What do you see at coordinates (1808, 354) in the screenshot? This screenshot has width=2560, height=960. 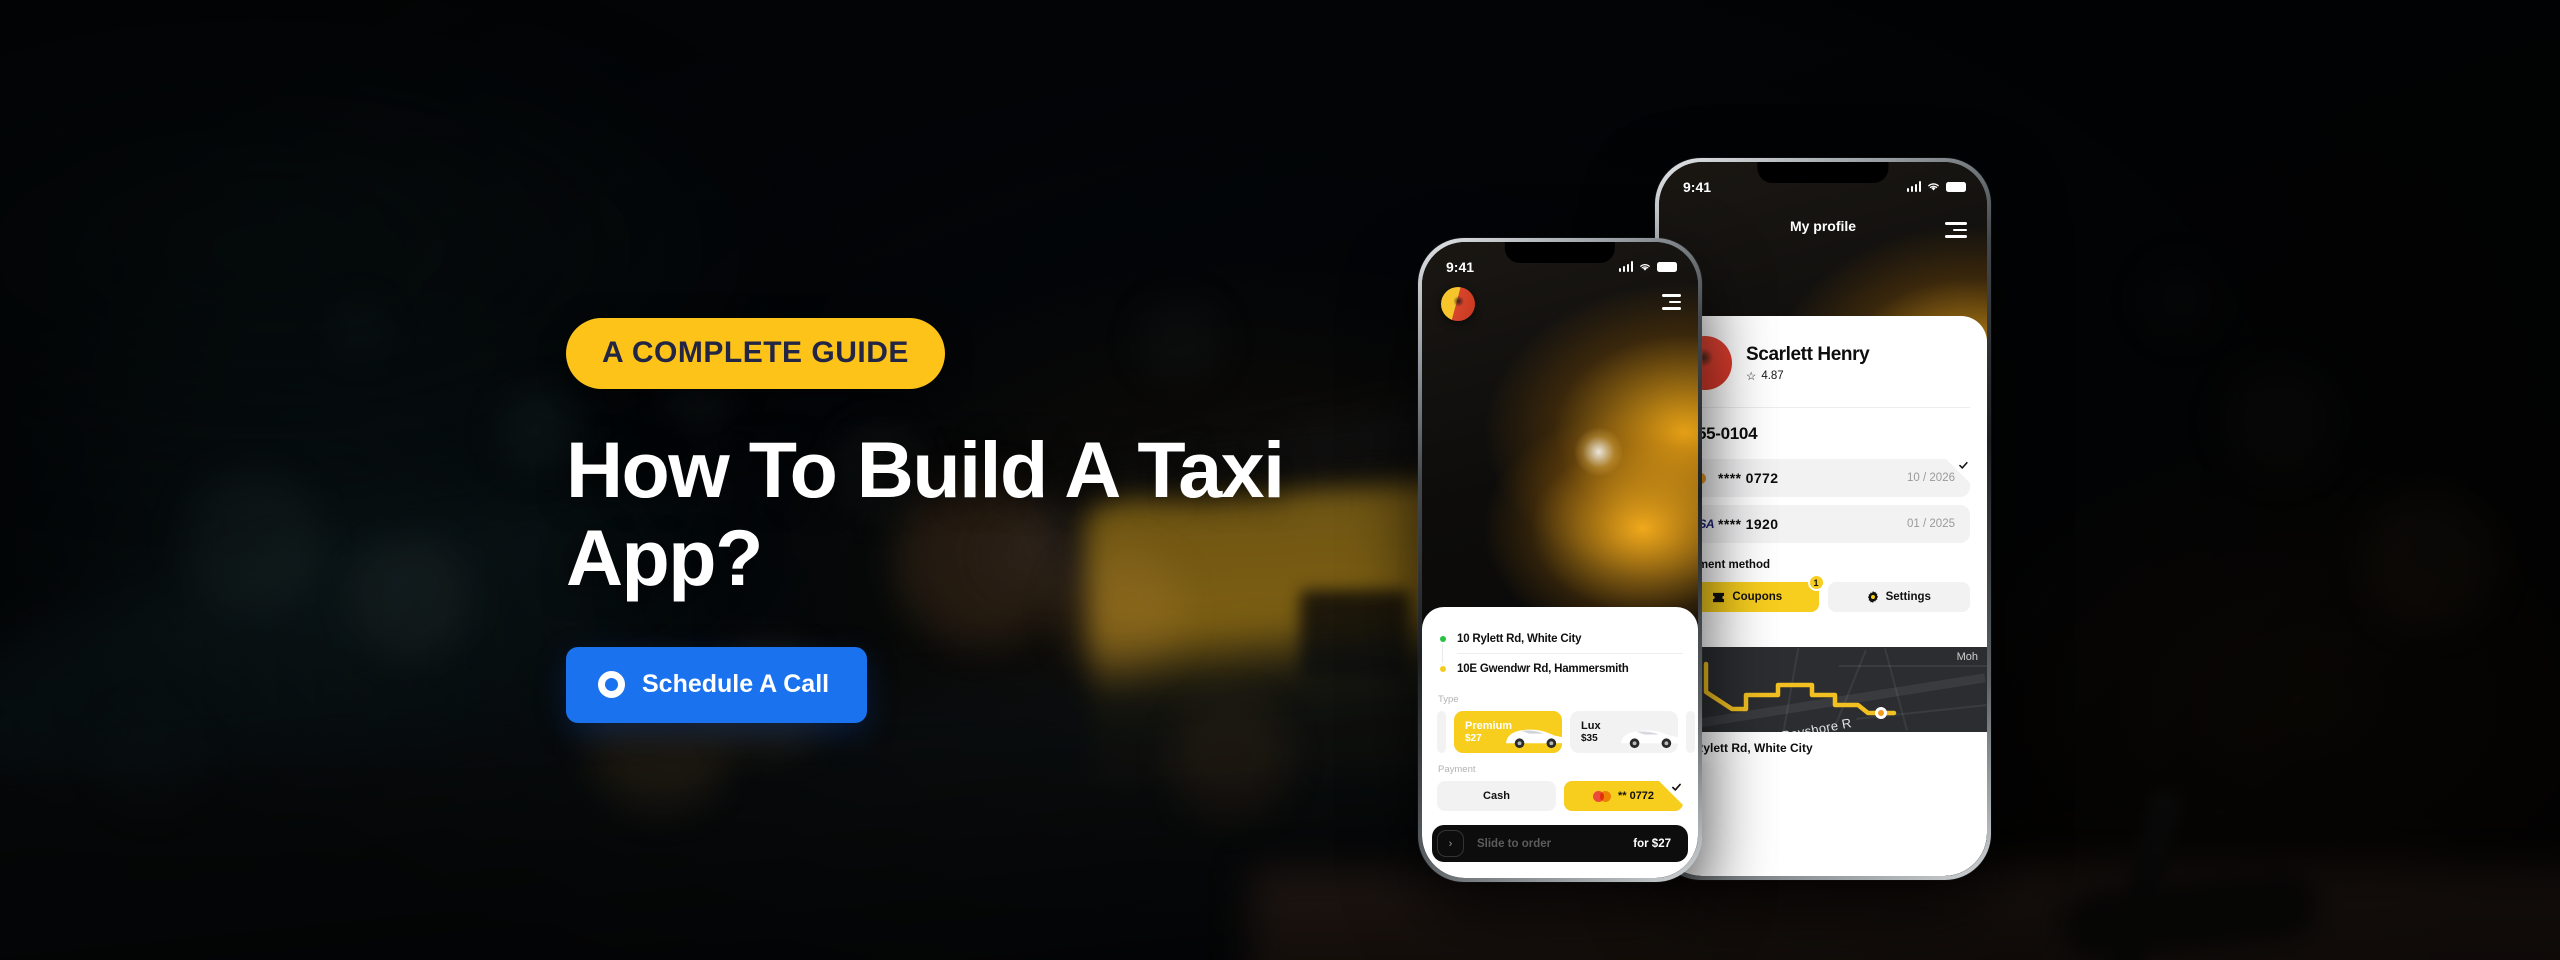 I see `profile-name: Scarlett Henry` at bounding box center [1808, 354].